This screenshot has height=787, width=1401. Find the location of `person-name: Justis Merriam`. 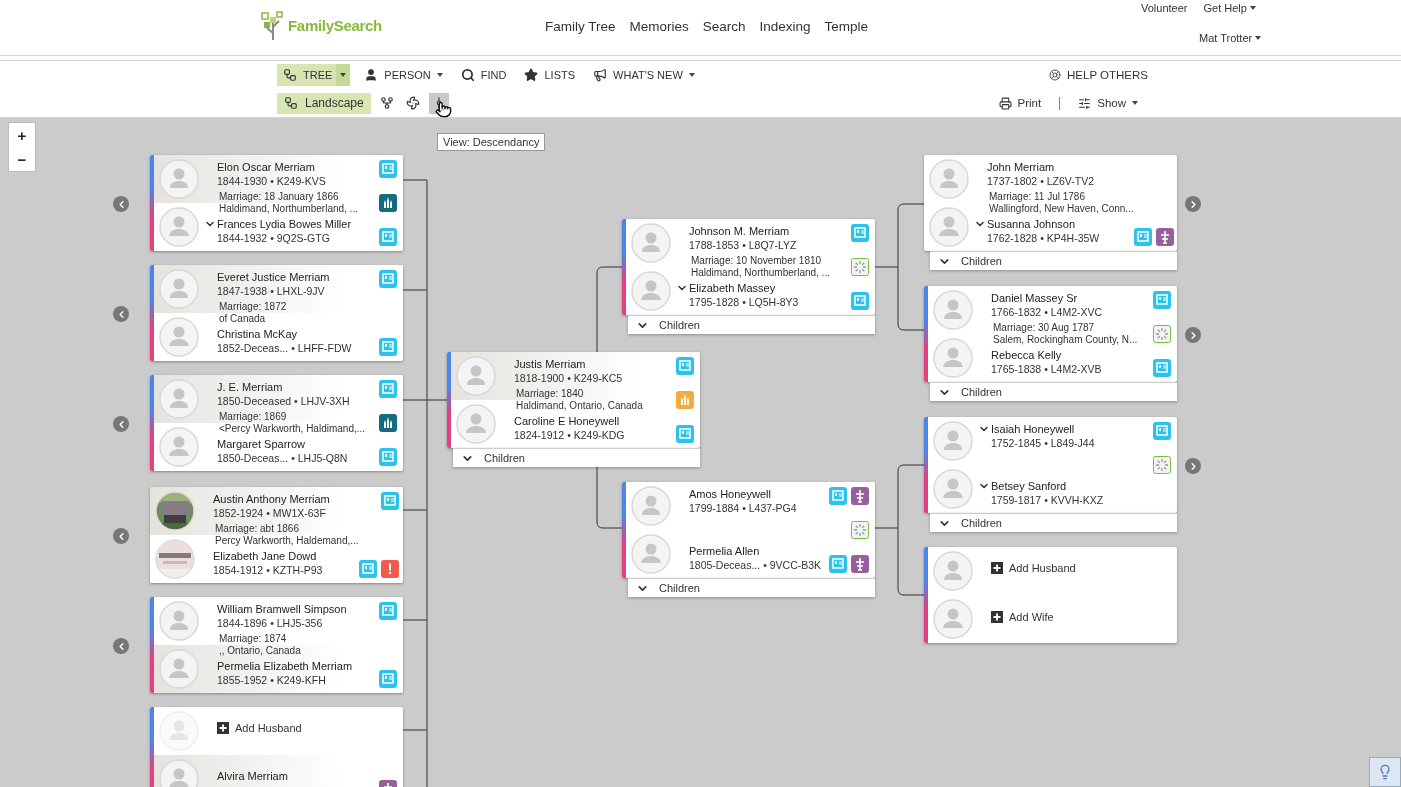

person-name: Justis Merriam is located at coordinates (550, 364).